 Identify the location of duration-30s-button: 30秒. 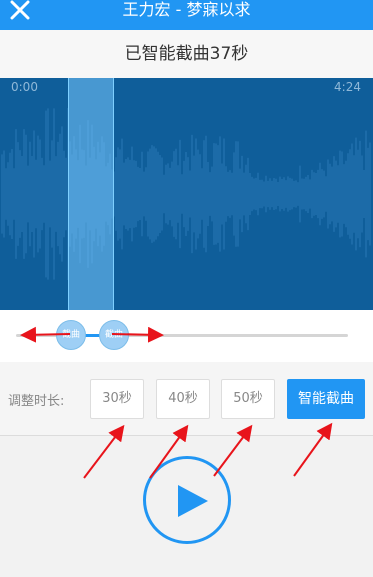
(117, 399).